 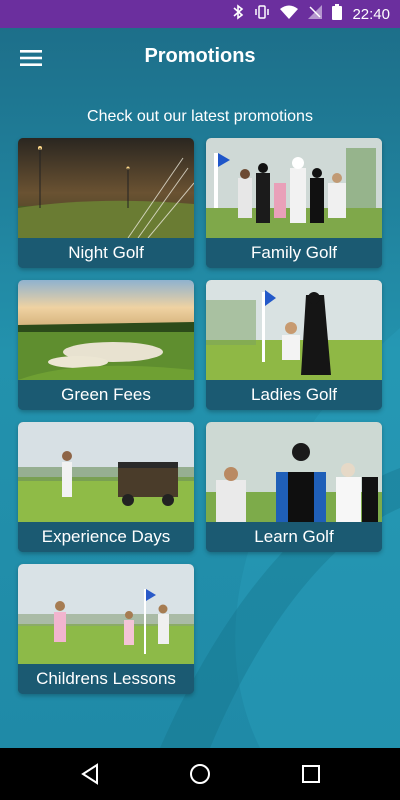 What do you see at coordinates (294, 537) in the screenshot?
I see `promotion-label: Learn Golf` at bounding box center [294, 537].